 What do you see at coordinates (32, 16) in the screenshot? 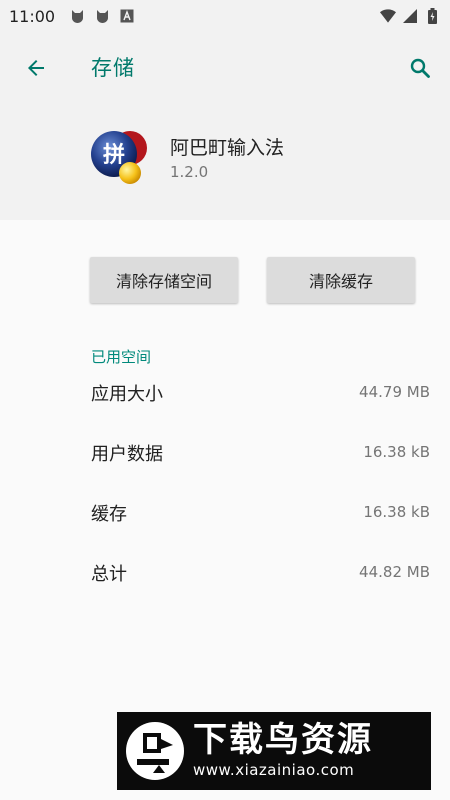
I see `status-time: 11:00` at bounding box center [32, 16].